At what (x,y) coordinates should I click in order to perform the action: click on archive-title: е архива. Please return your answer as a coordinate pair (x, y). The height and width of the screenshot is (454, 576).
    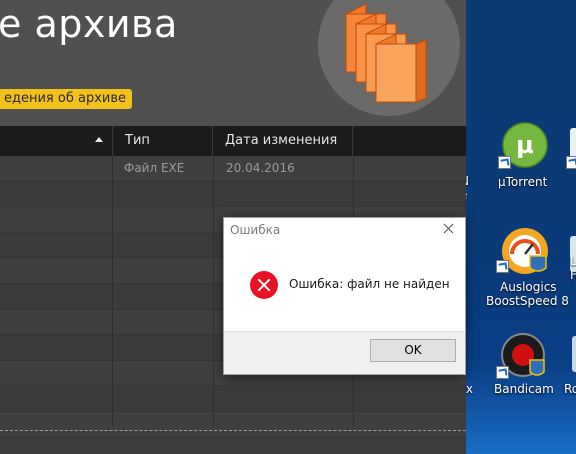
    Looking at the image, I should click on (89, 24).